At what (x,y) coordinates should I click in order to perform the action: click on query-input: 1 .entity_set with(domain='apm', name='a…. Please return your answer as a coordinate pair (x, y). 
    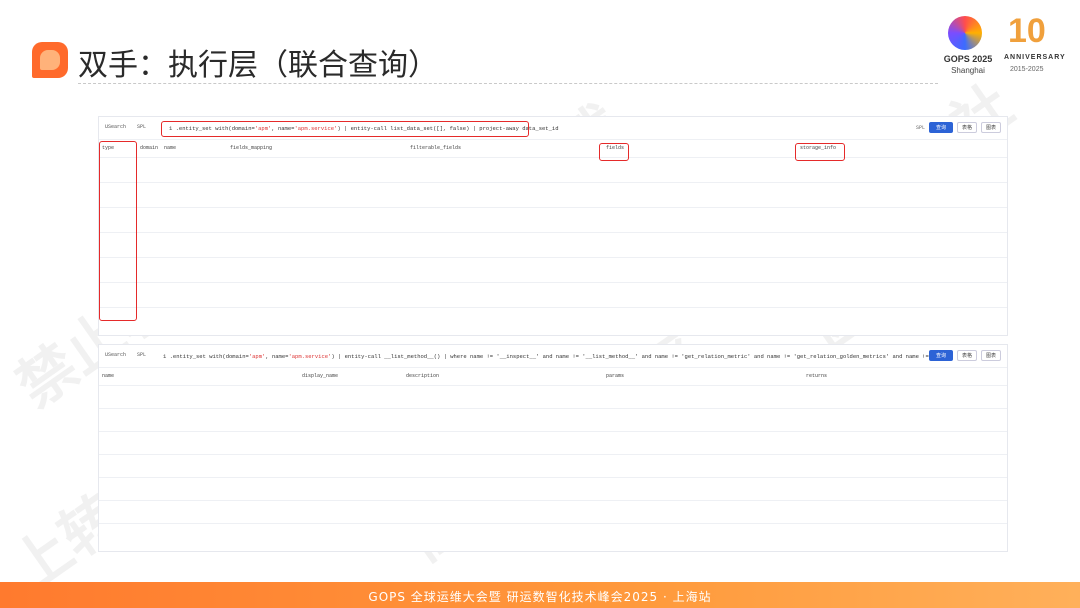
    Looking at the image, I should click on (546, 356).